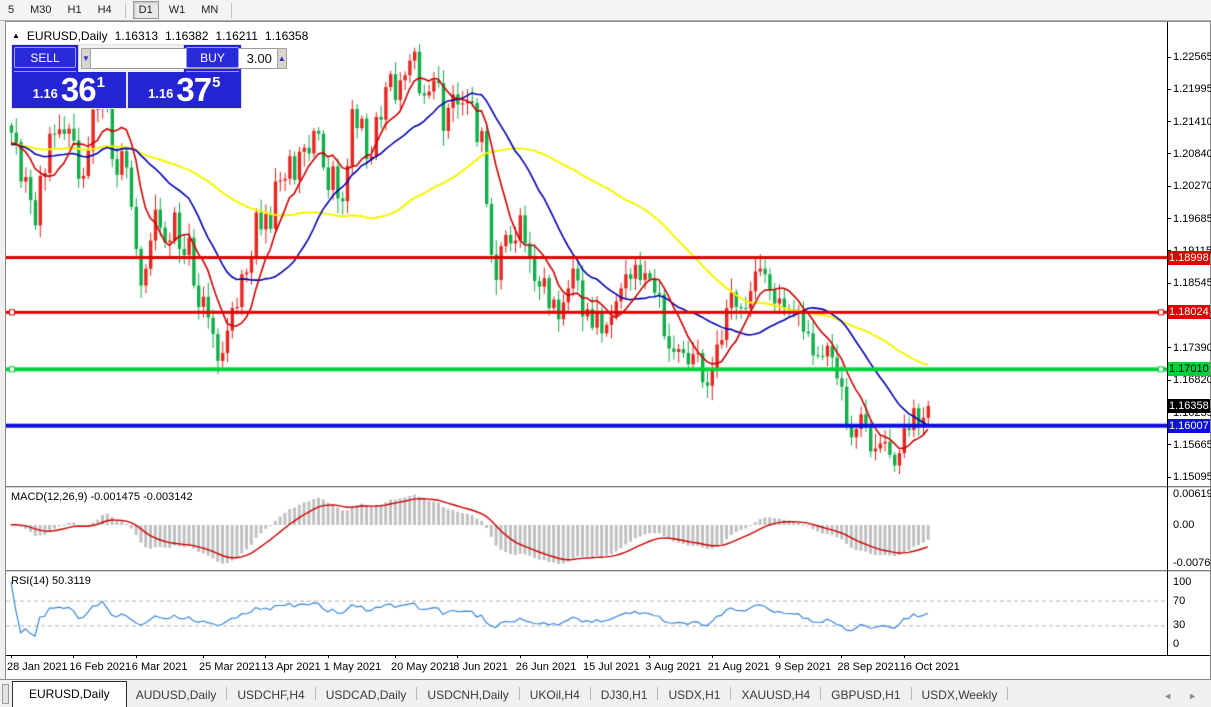 This screenshot has width=1211, height=707. What do you see at coordinates (125, 10) in the screenshot?
I see `toolbar-separator` at bounding box center [125, 10].